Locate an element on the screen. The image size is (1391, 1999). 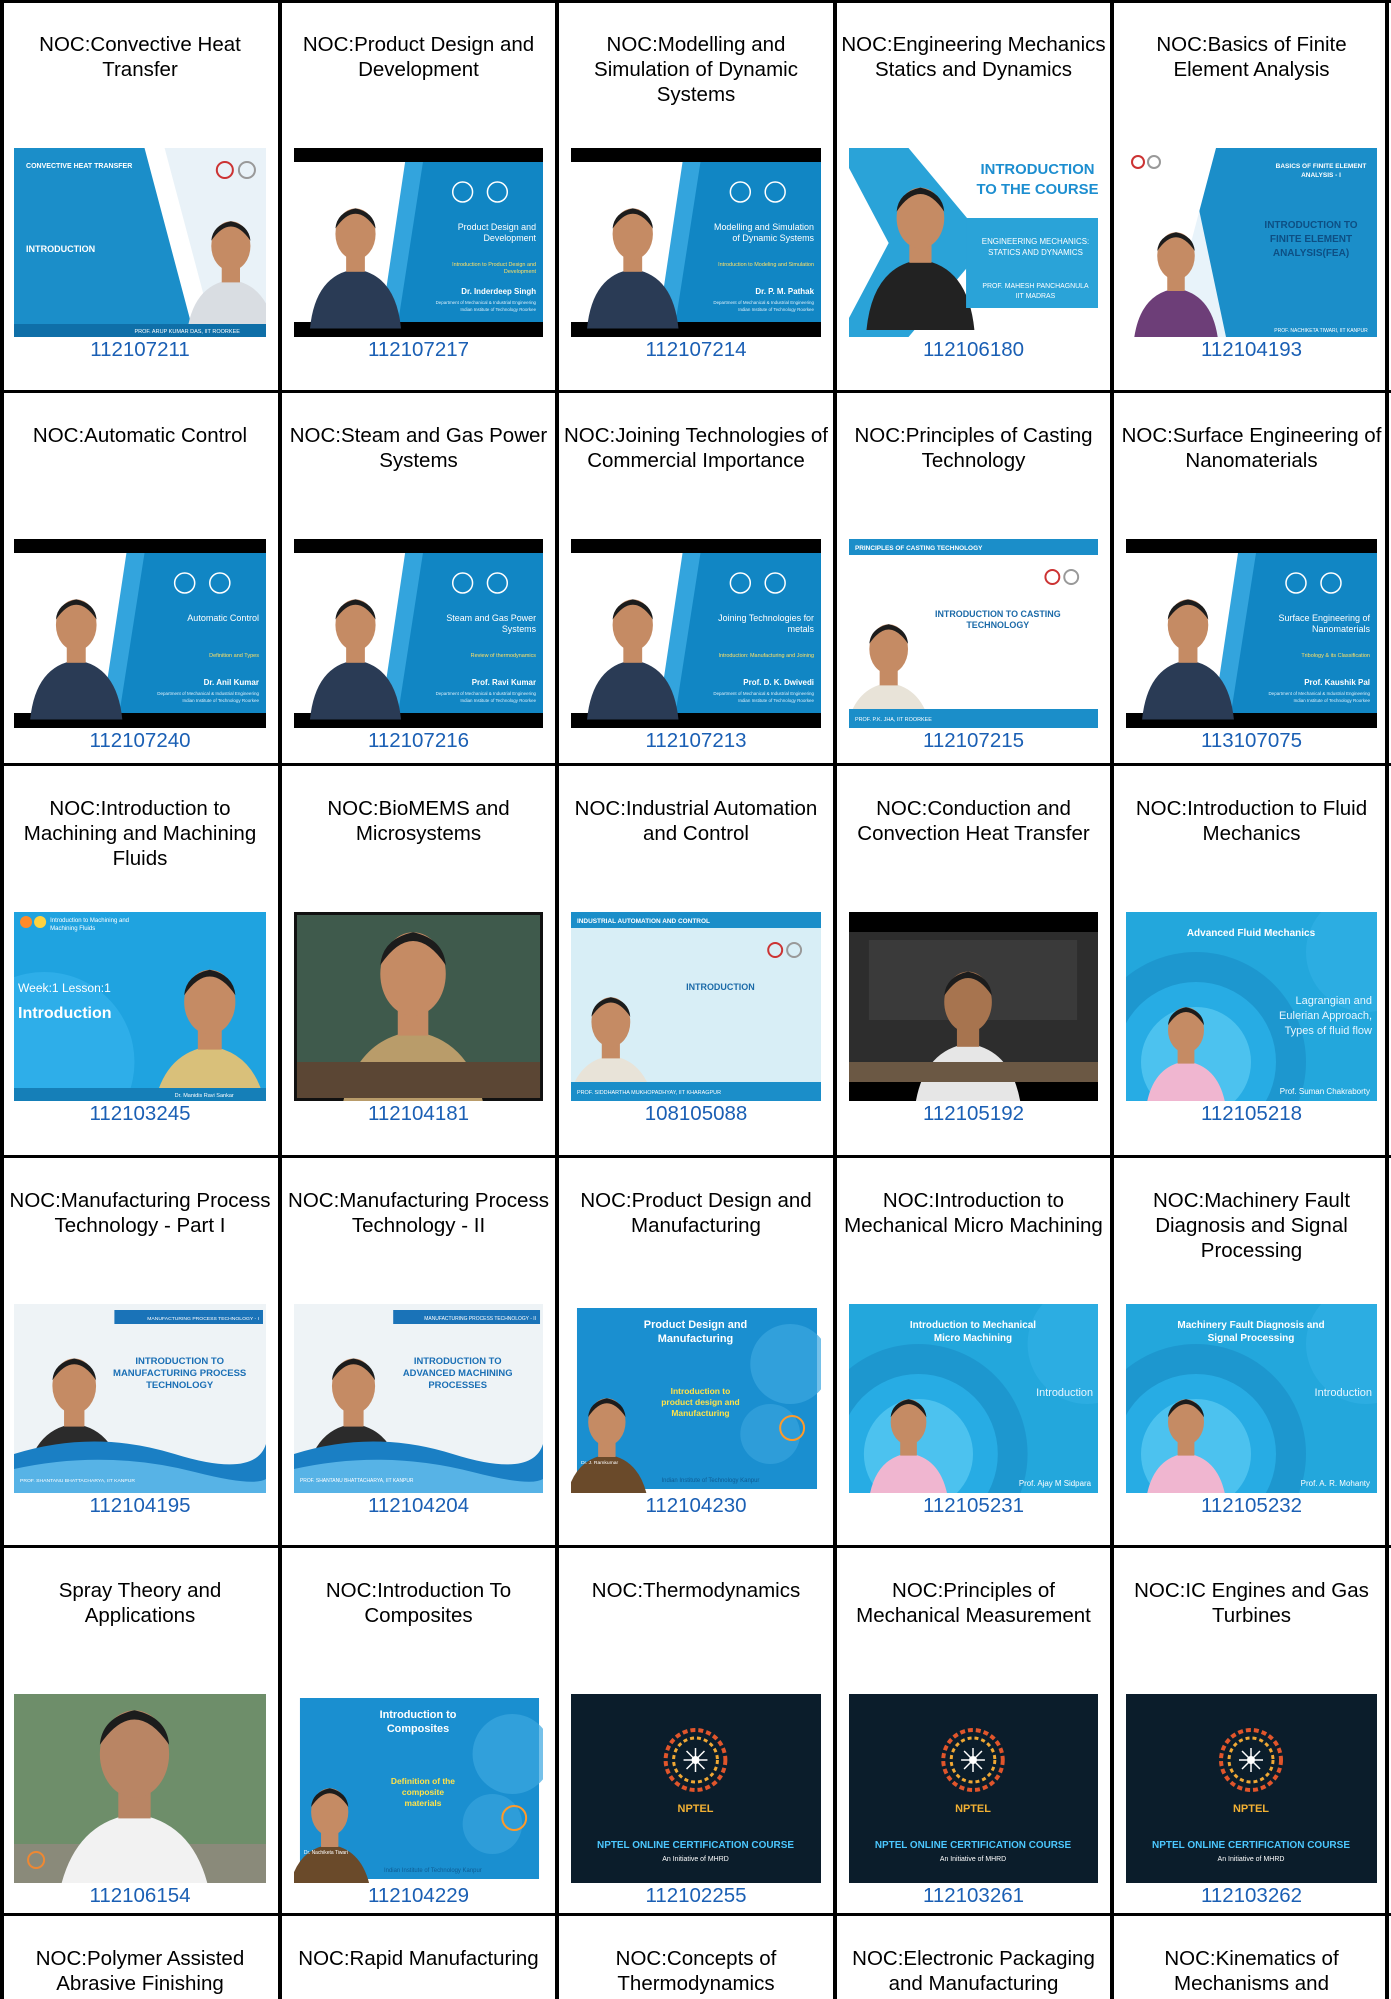
course-code-link: 112104195 is located at coordinates (140, 1506).